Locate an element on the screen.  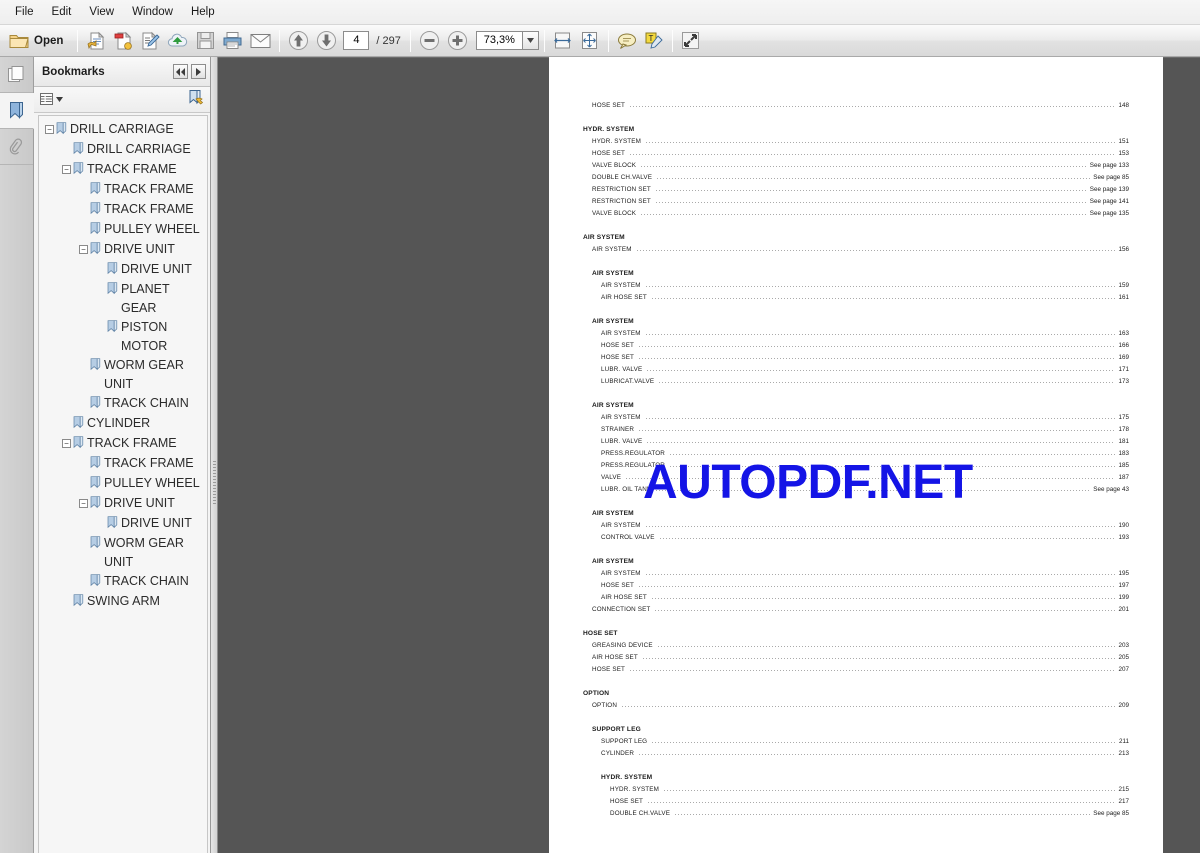
toc-entry: HOSE SET 166 is located at coordinates (856, 343).